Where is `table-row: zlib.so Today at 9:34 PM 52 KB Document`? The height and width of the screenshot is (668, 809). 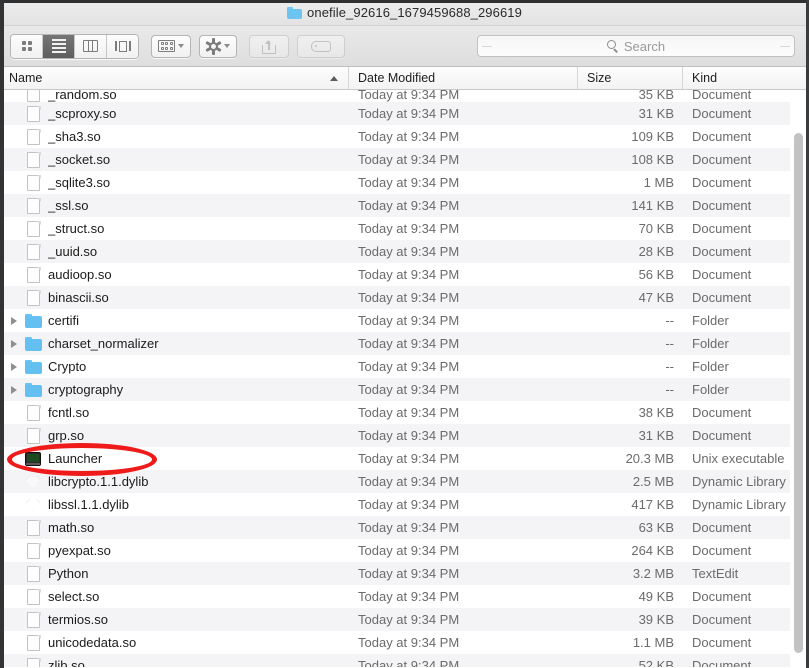
table-row: zlib.so Today at 9:34 PM 52 KB Document is located at coordinates (404, 660).